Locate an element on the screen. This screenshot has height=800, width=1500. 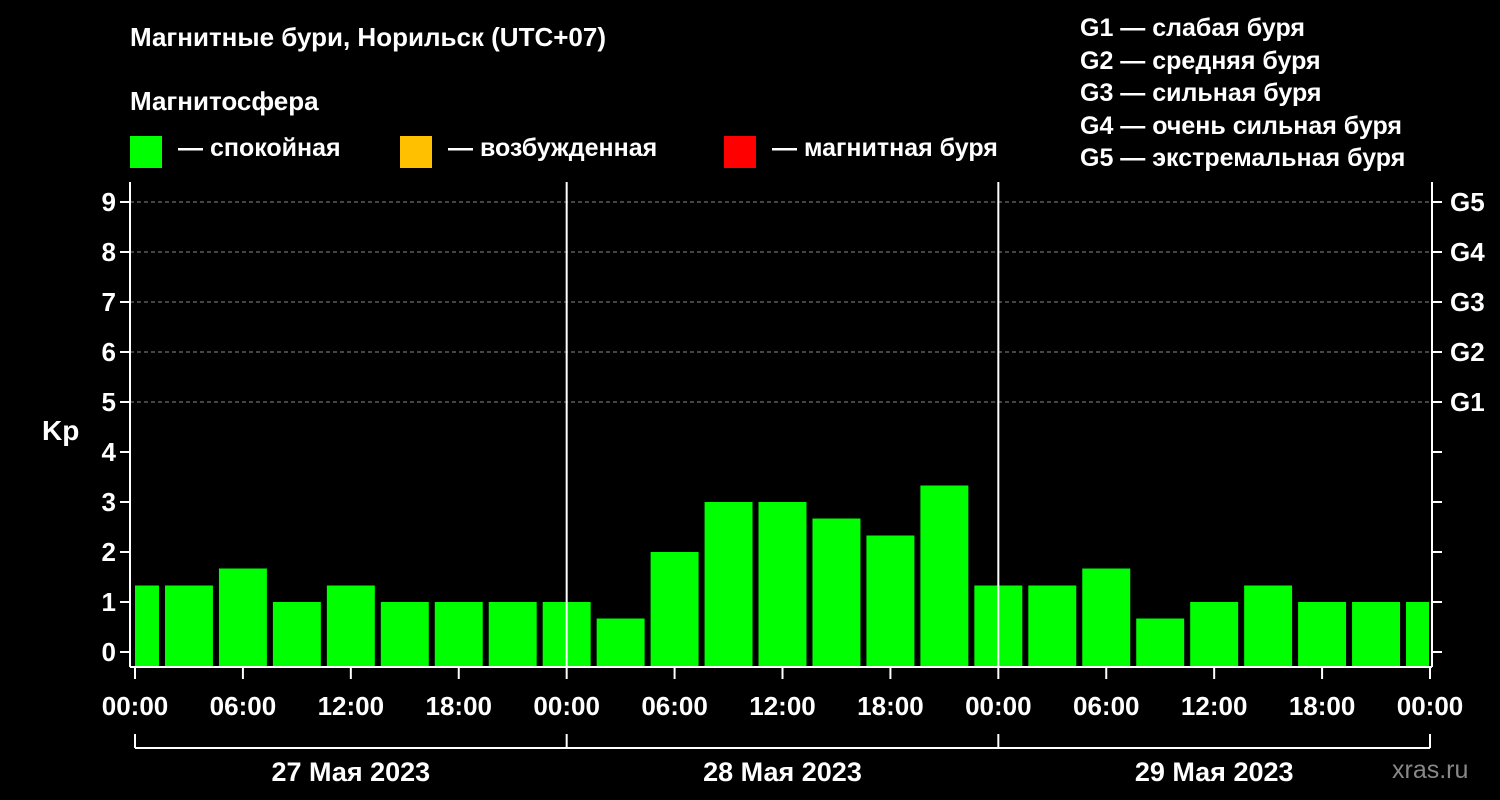
g-tick-label: G1 is located at coordinates (1467, 402).